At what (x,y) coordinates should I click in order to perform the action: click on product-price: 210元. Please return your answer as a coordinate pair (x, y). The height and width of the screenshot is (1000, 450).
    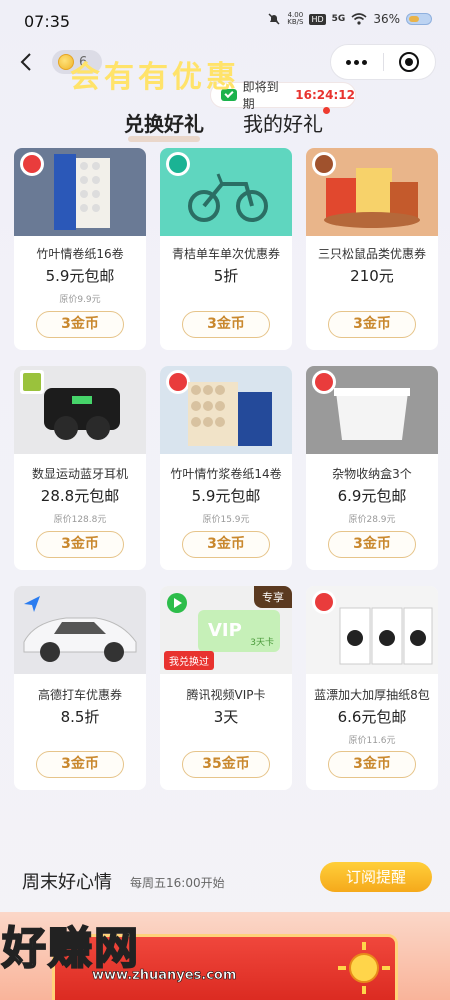
    Looking at the image, I should click on (372, 276).